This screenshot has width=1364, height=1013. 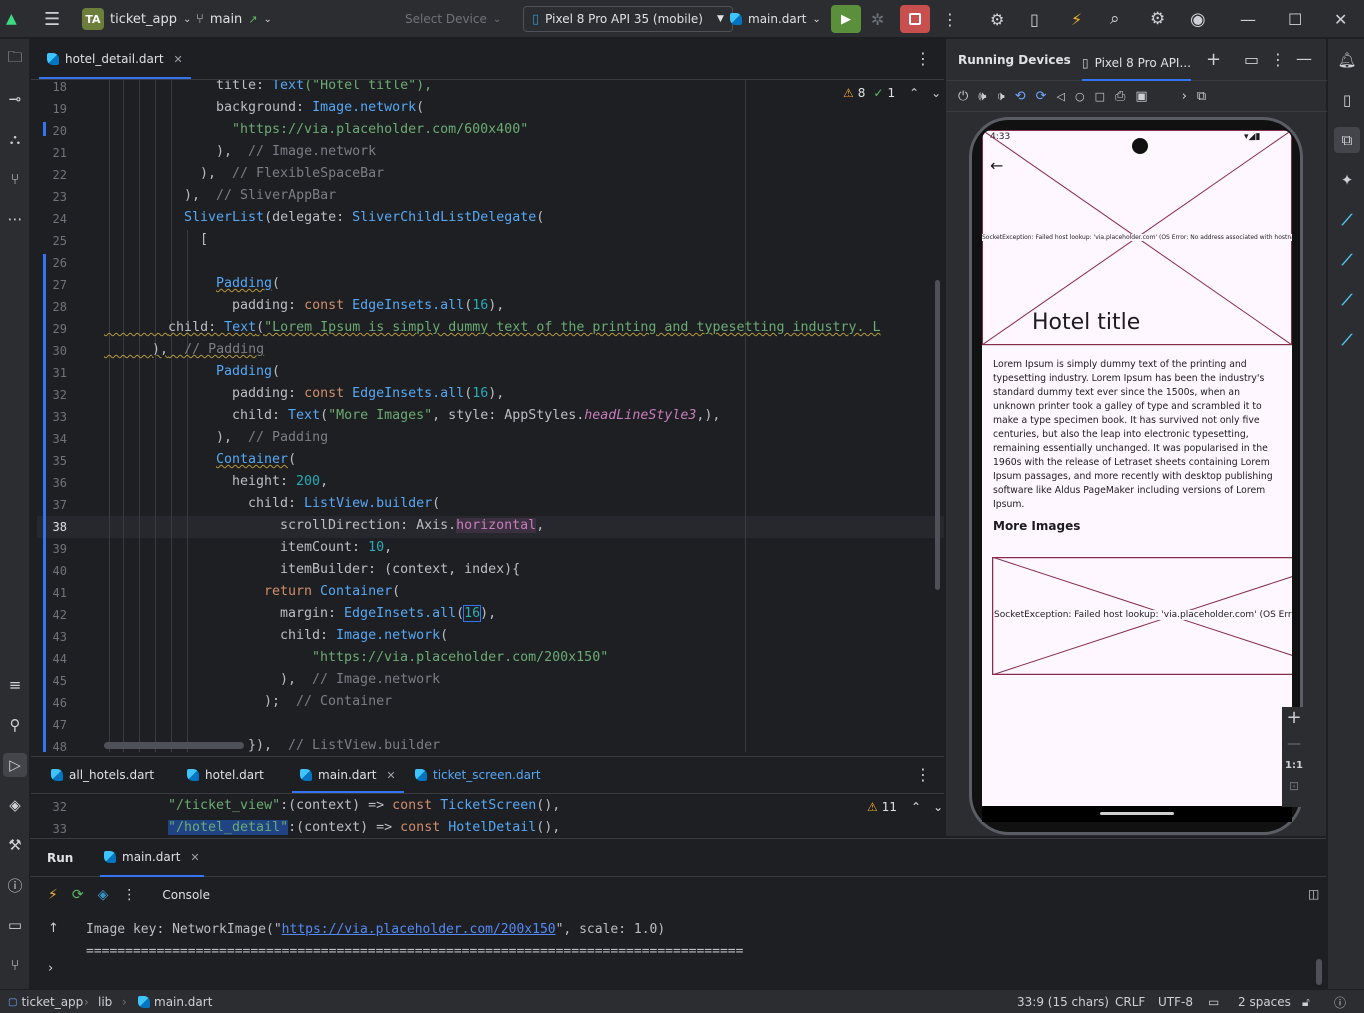 What do you see at coordinates (15, 805) in the screenshot?
I see `flutter-devtools-button: ◈` at bounding box center [15, 805].